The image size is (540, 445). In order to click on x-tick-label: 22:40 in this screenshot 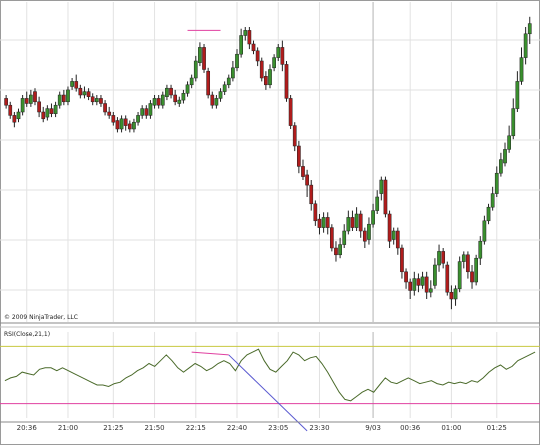, I will do `click(237, 428)`.